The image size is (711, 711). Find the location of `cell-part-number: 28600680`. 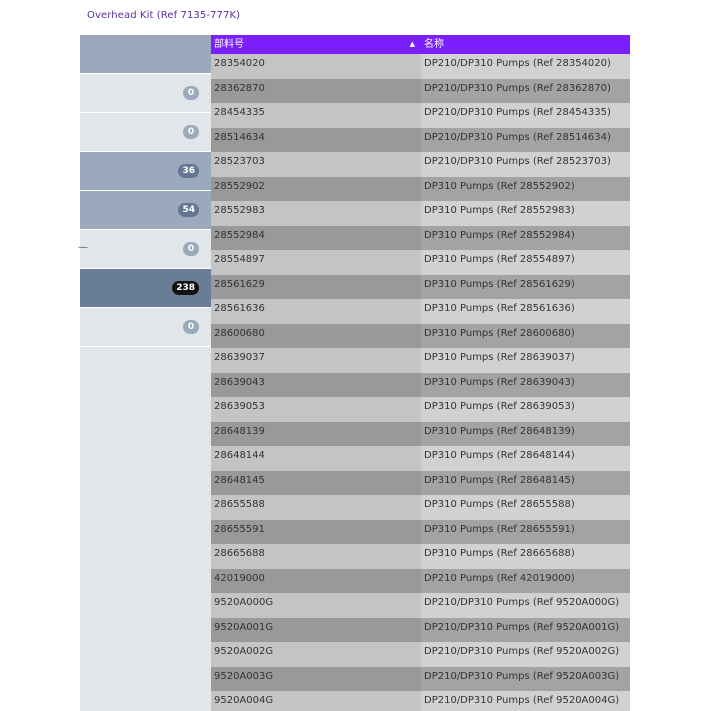

cell-part-number: 28600680 is located at coordinates (239, 333).